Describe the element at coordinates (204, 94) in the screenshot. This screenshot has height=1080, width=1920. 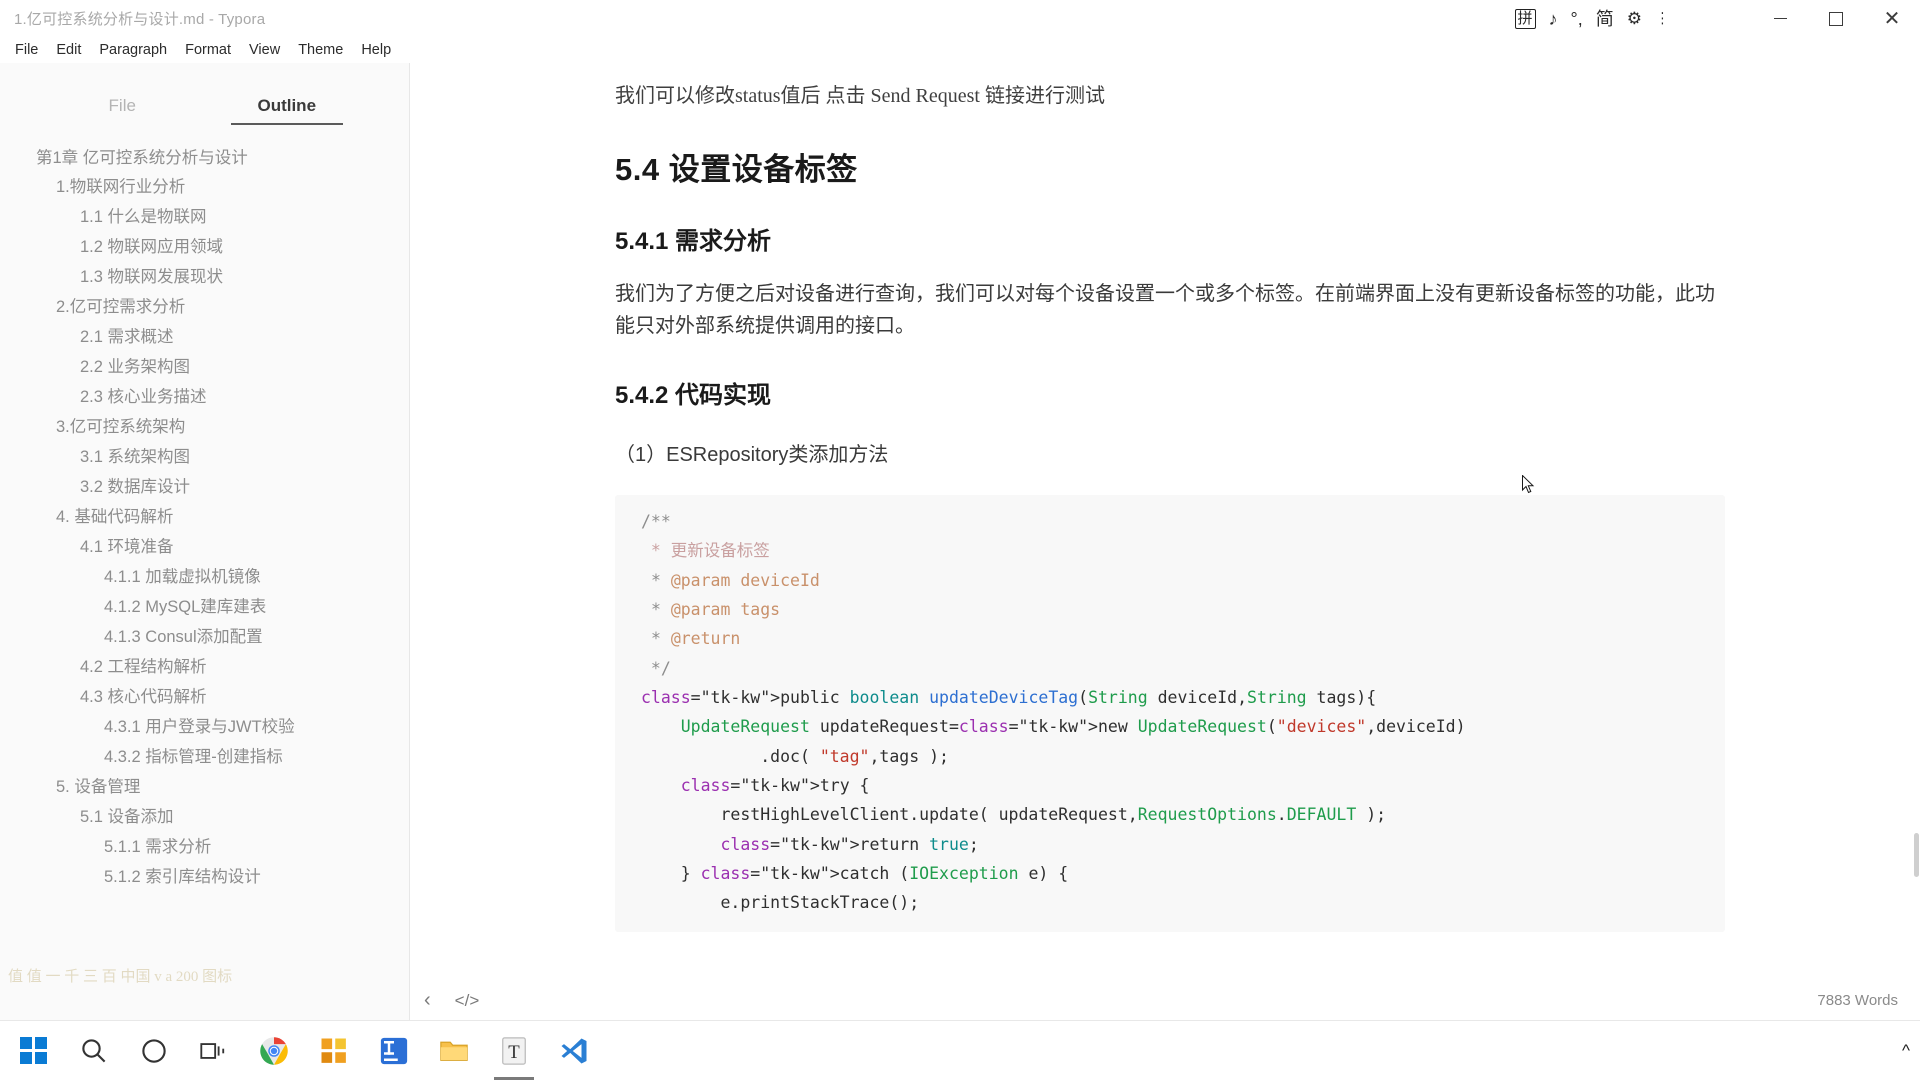
I see `sidebar-tabs: File Outline` at that location.